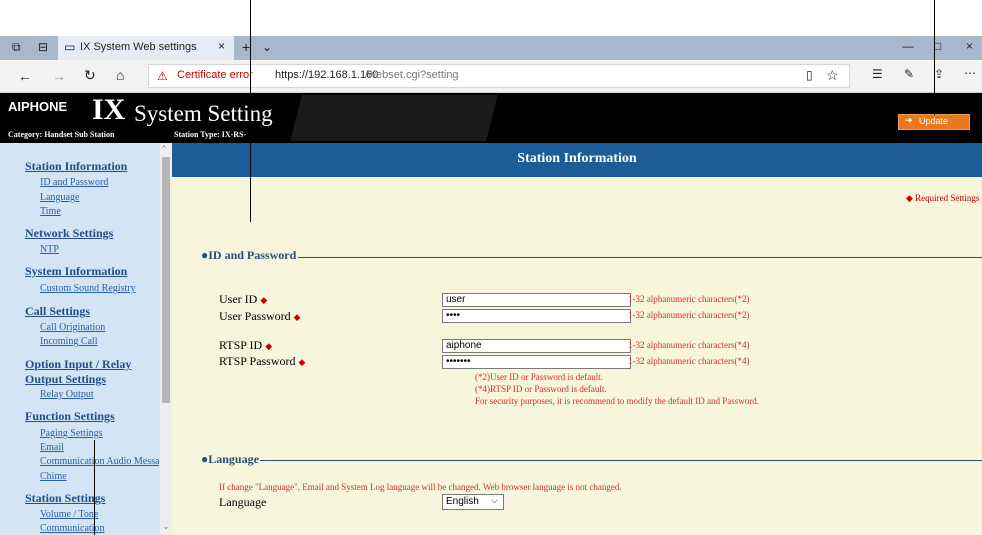  What do you see at coordinates (230, 459) in the screenshot?
I see `language-section-header: ●Language` at bounding box center [230, 459].